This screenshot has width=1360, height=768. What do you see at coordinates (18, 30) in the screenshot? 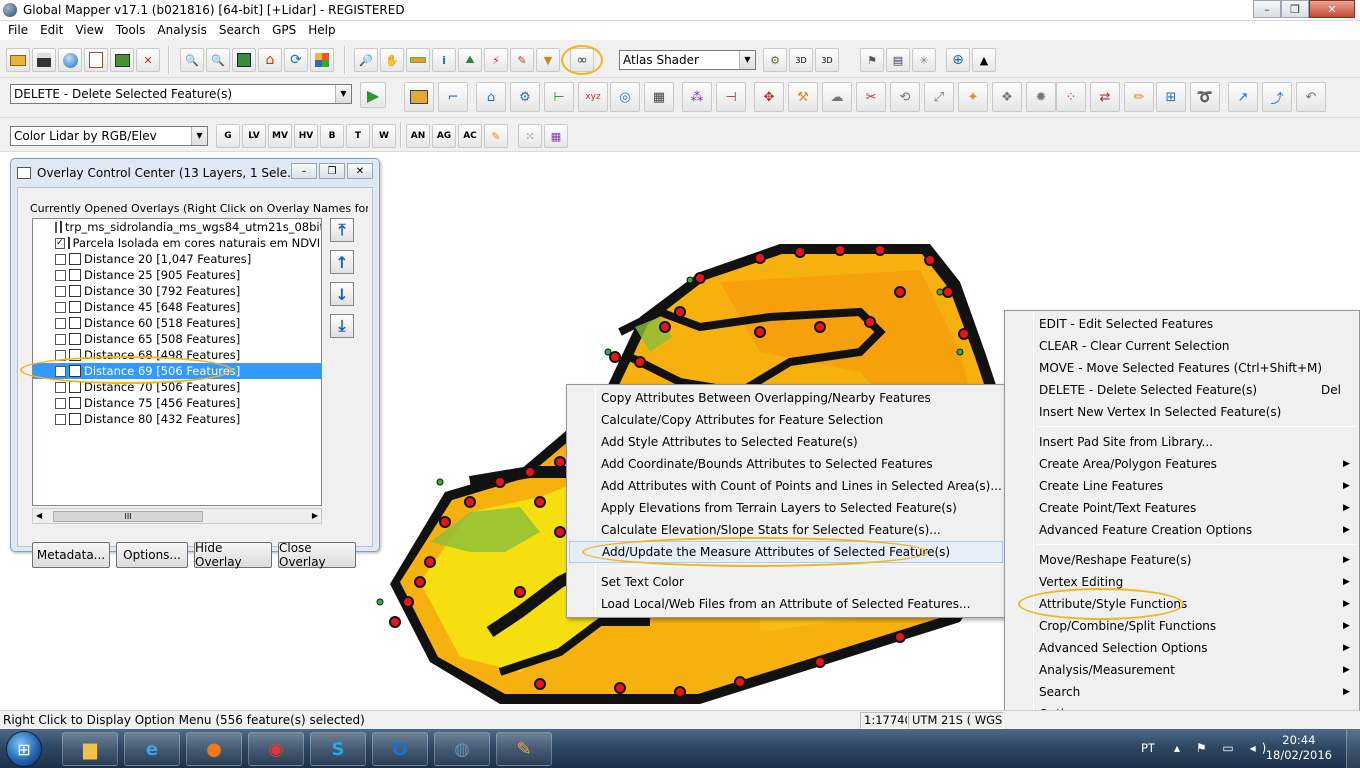
I see `menu-file: File` at bounding box center [18, 30].